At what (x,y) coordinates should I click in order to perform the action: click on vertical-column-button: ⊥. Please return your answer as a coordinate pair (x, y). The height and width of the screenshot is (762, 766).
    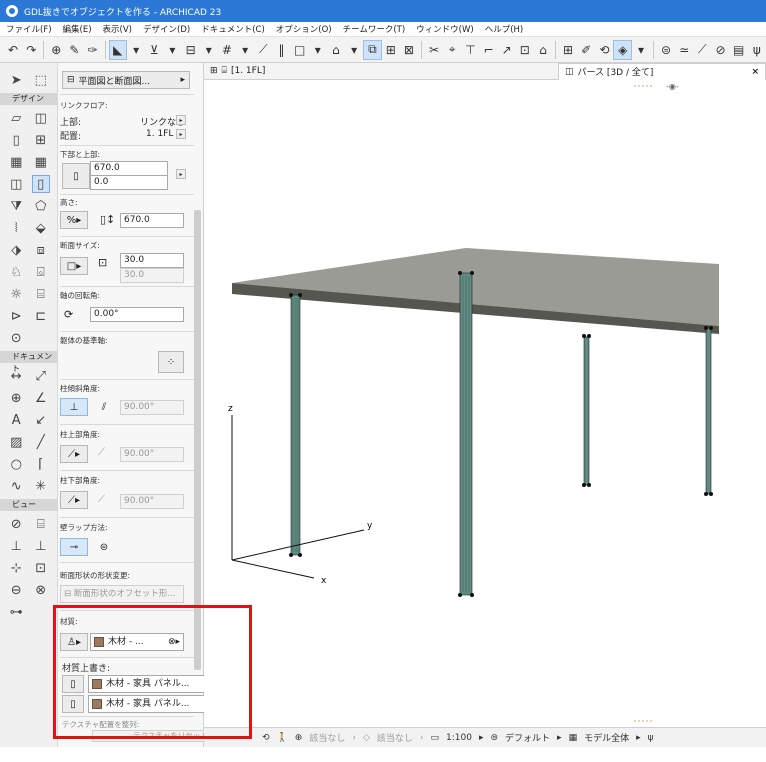
    Looking at the image, I should click on (74, 407).